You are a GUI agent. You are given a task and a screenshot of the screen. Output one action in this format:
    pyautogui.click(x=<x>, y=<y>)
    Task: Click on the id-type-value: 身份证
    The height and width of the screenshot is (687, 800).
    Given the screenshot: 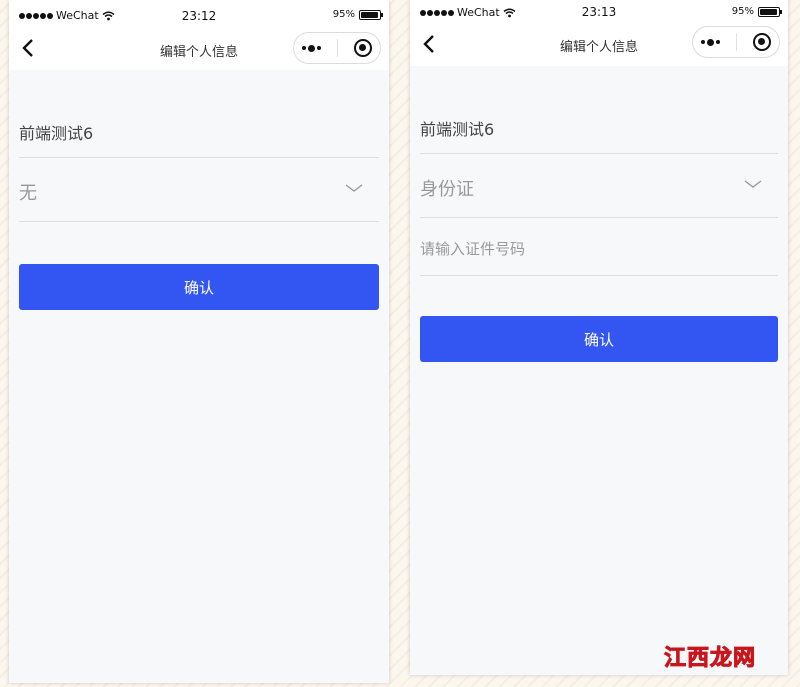 What is the action you would take?
    pyautogui.click(x=447, y=189)
    